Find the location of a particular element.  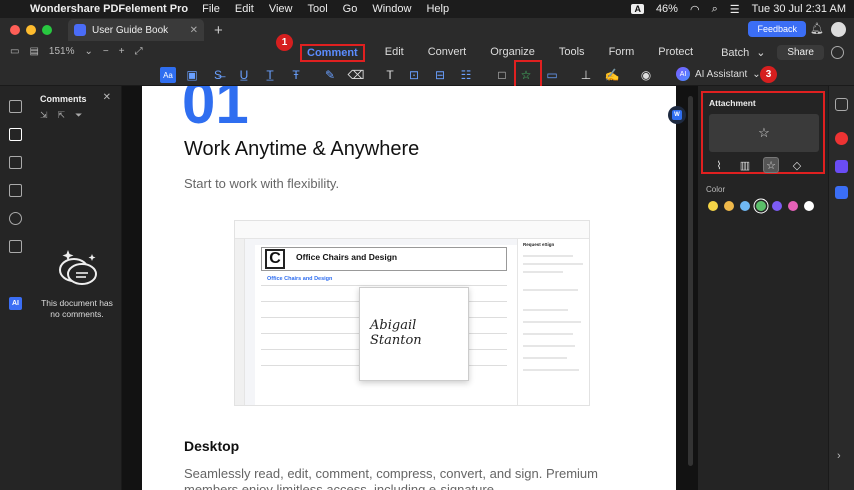

search-panel-icon is located at coordinates (15, 218).